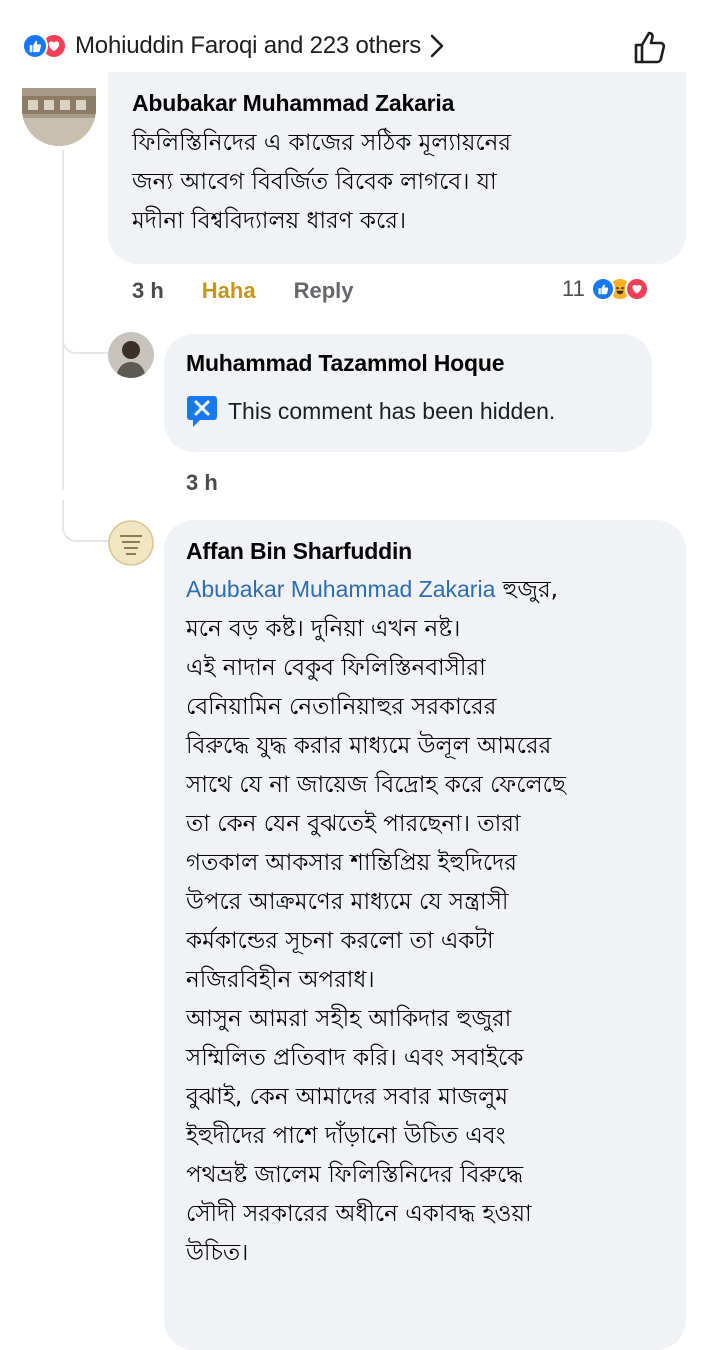 The height and width of the screenshot is (1350, 709). I want to click on comment-actions: 3 h, so click(202, 483).